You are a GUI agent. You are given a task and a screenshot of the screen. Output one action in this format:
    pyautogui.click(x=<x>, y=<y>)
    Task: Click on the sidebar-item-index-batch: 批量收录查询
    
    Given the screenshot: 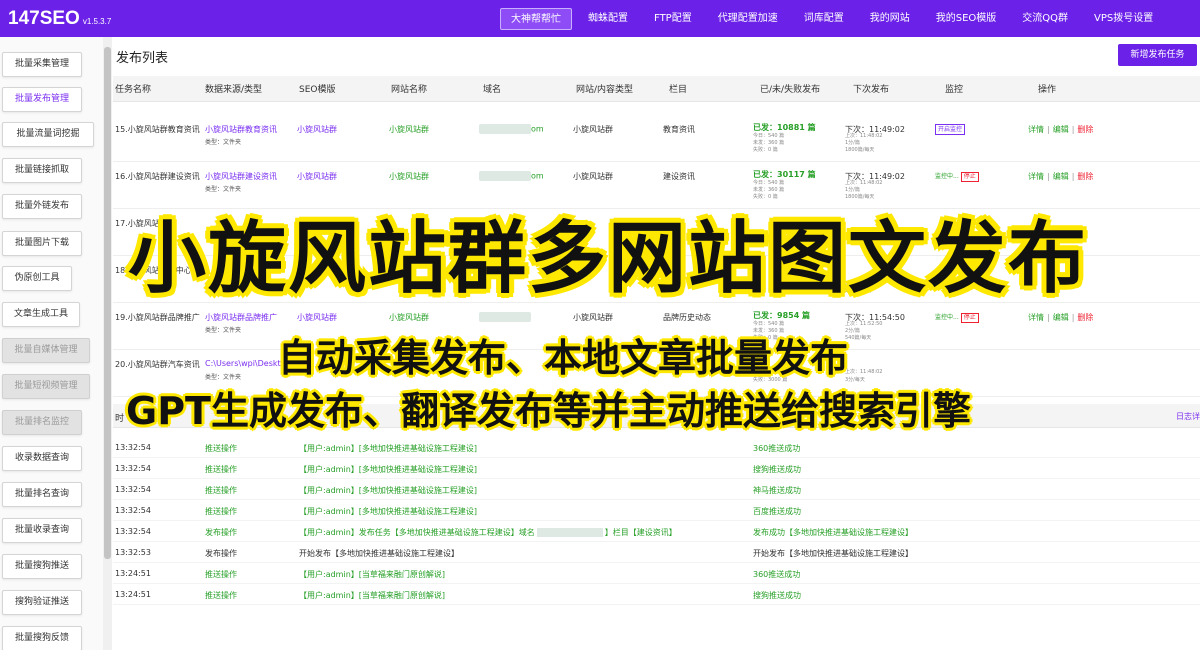 What is the action you would take?
    pyautogui.click(x=42, y=530)
    